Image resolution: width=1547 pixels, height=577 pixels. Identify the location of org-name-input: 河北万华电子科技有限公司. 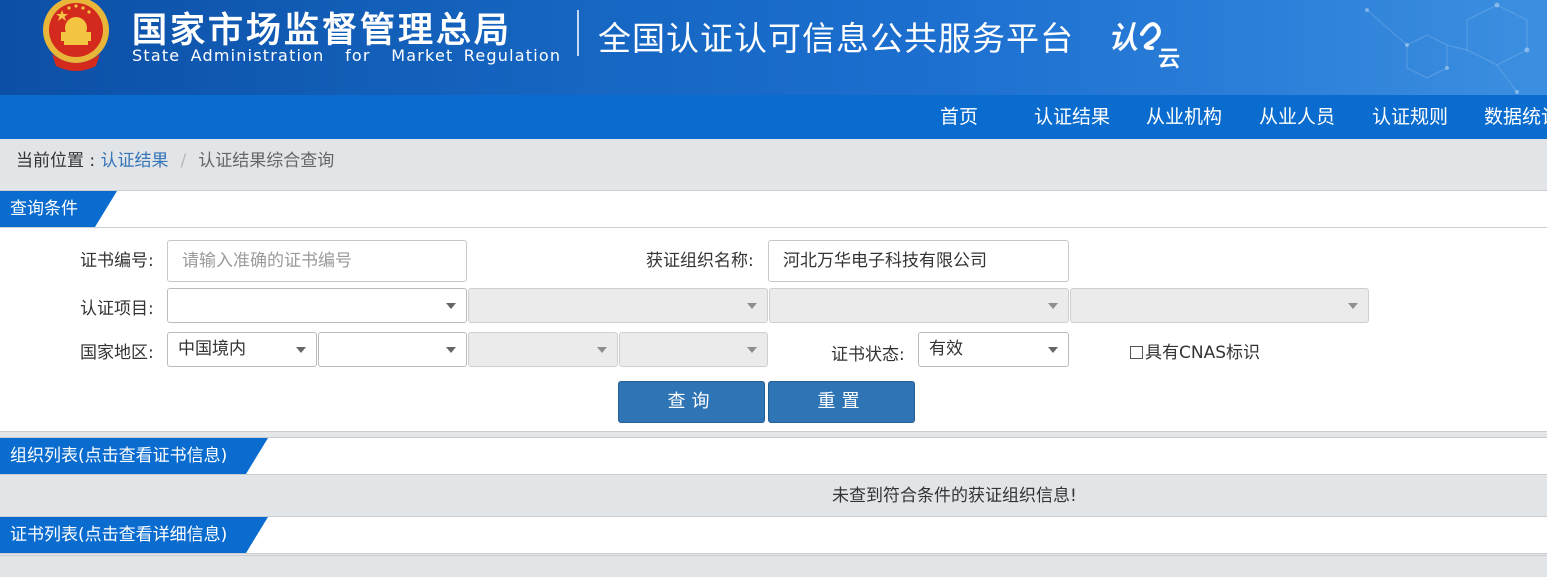
(918, 261).